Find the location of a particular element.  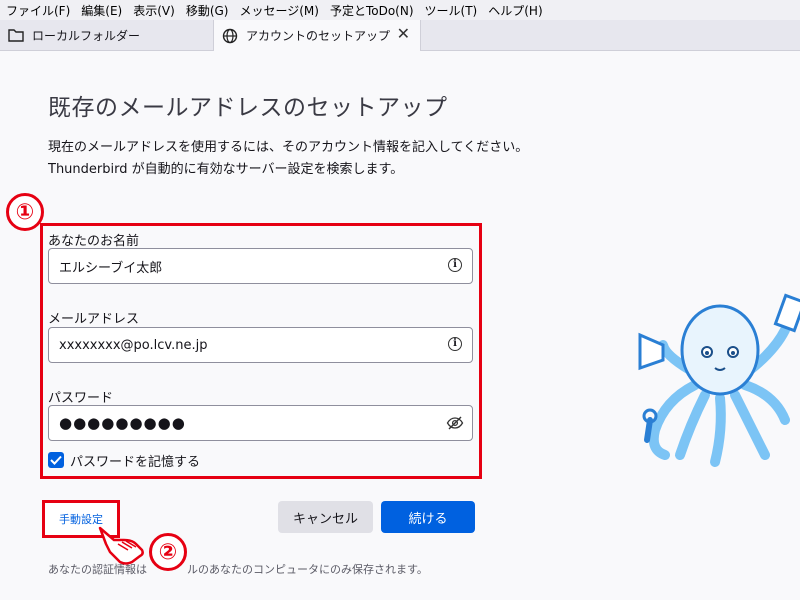

close-tab-icon: ✕ is located at coordinates (403, 34).